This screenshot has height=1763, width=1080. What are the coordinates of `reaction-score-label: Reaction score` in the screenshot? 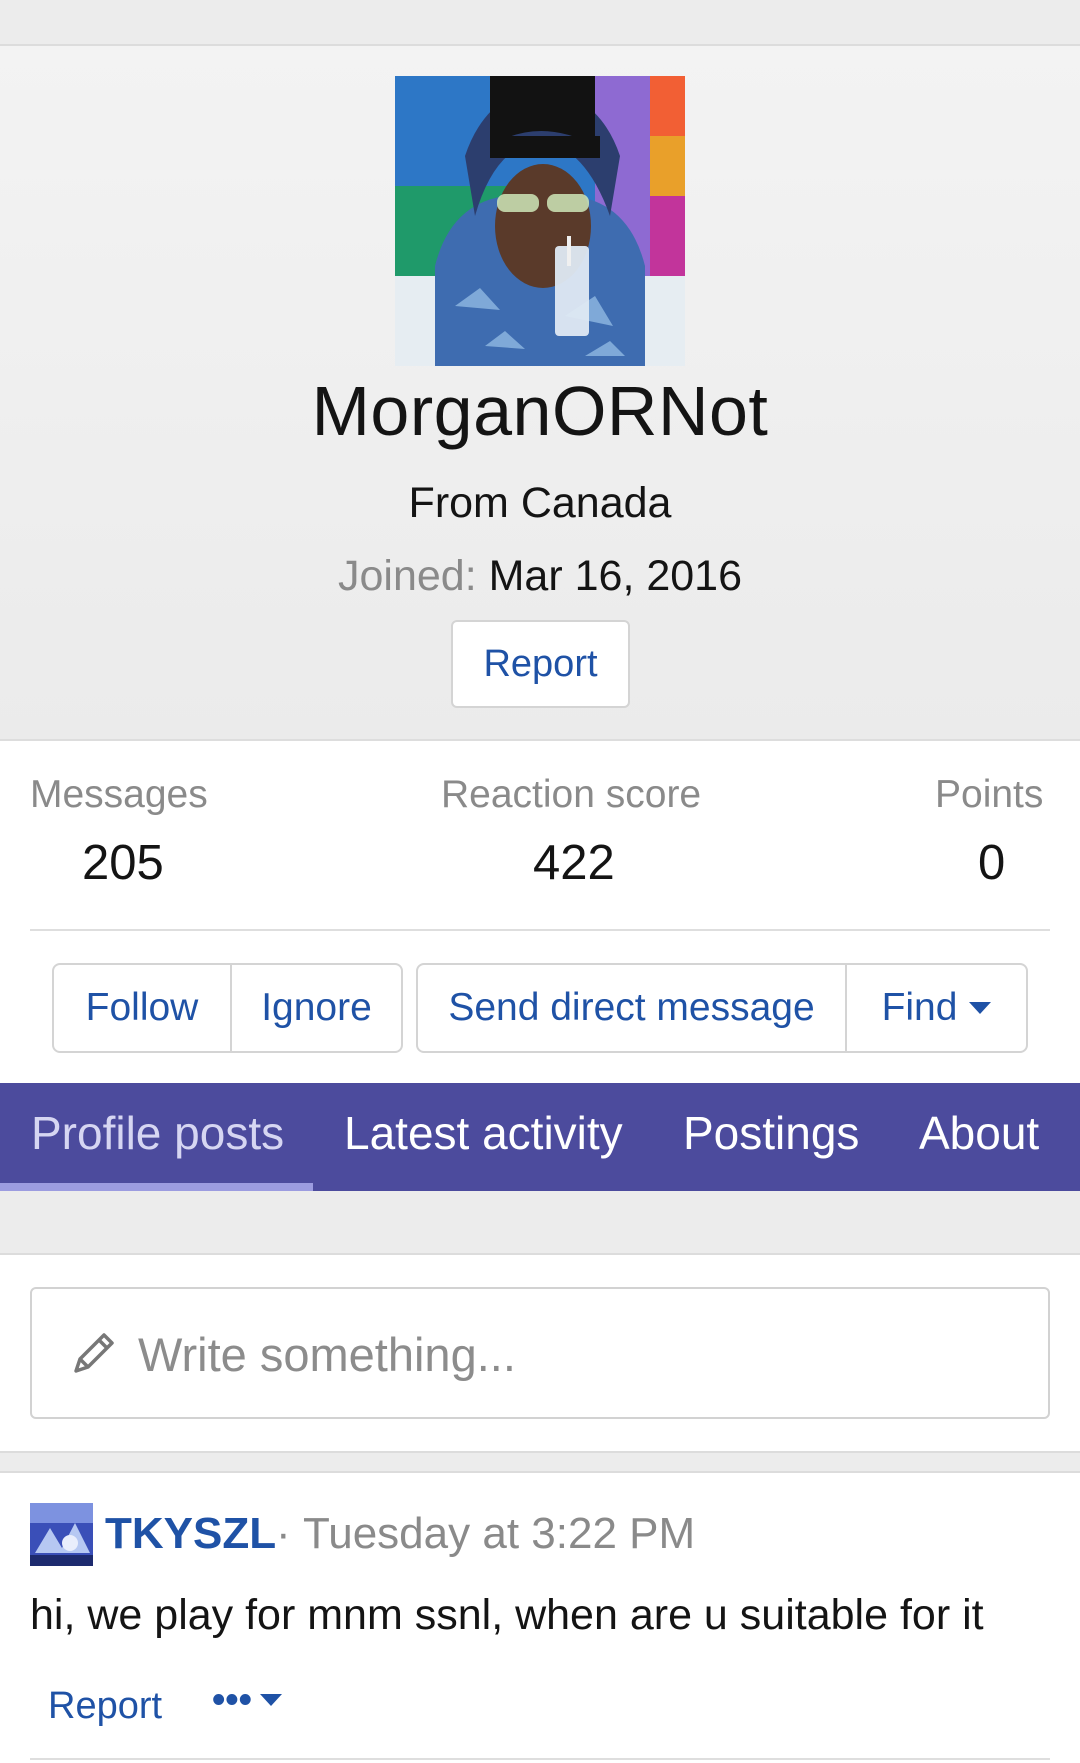 It's located at (571, 794).